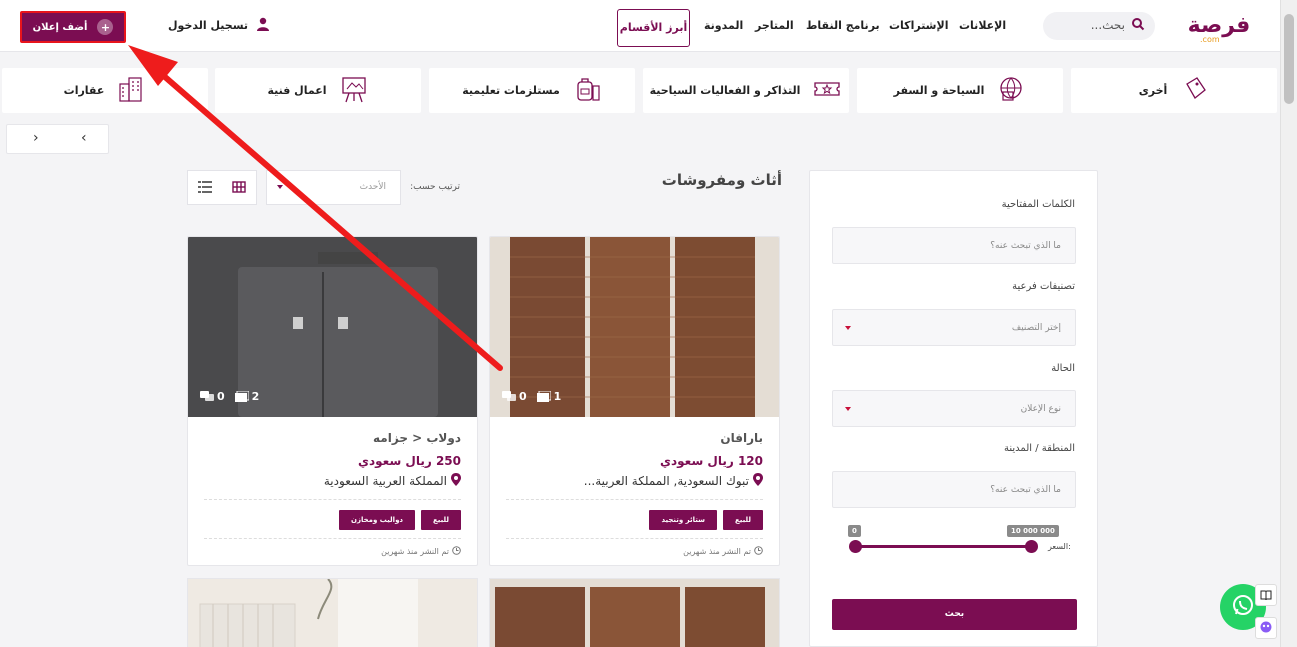 This screenshot has height=647, width=1297. I want to click on pager-next-button: ›, so click(36, 138).